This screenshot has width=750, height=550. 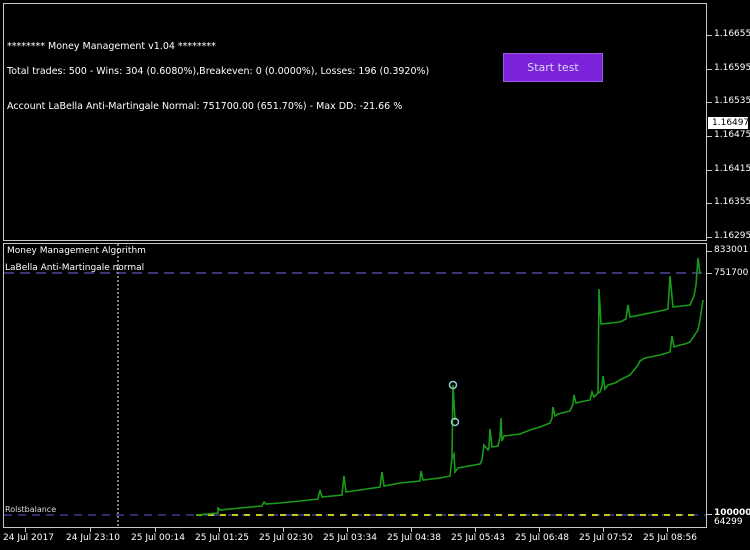 What do you see at coordinates (28, 538) in the screenshot?
I see `time-label: 24 Jul 2017` at bounding box center [28, 538].